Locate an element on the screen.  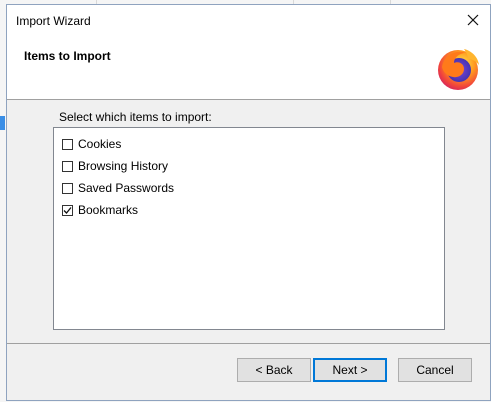
back-button: < Back is located at coordinates (274, 370).